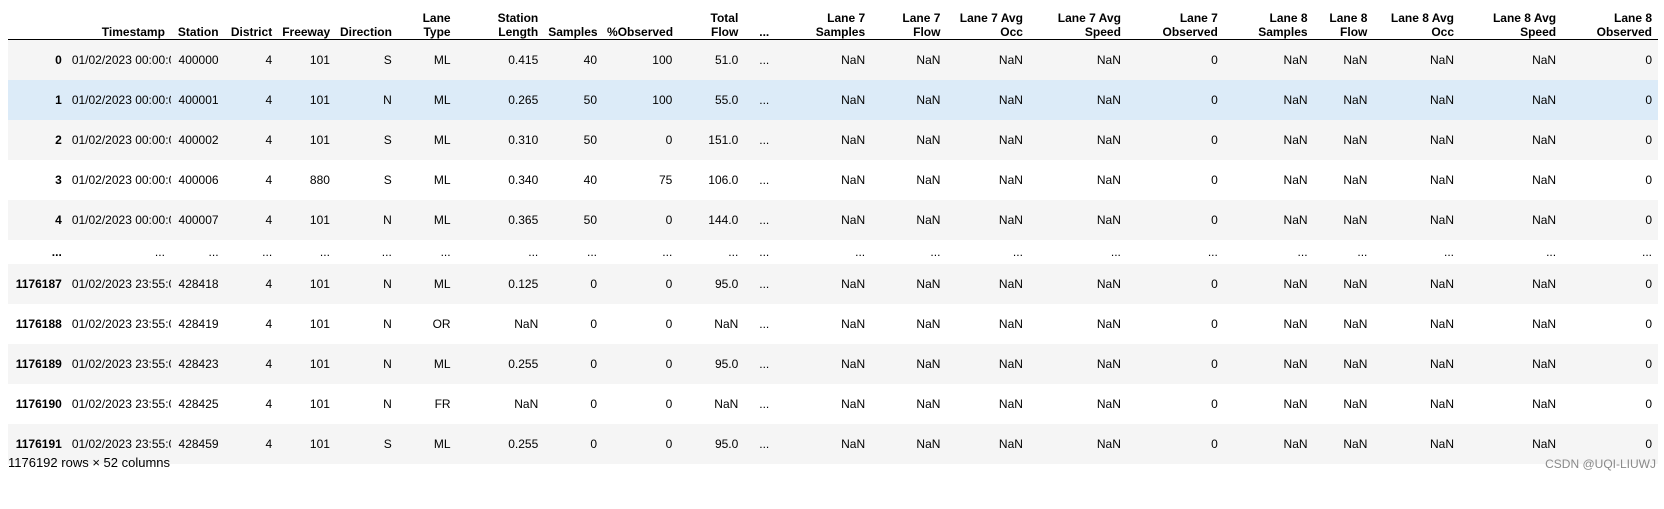  I want to click on column-header: Lane 8 Flow, so click(1343, 20).